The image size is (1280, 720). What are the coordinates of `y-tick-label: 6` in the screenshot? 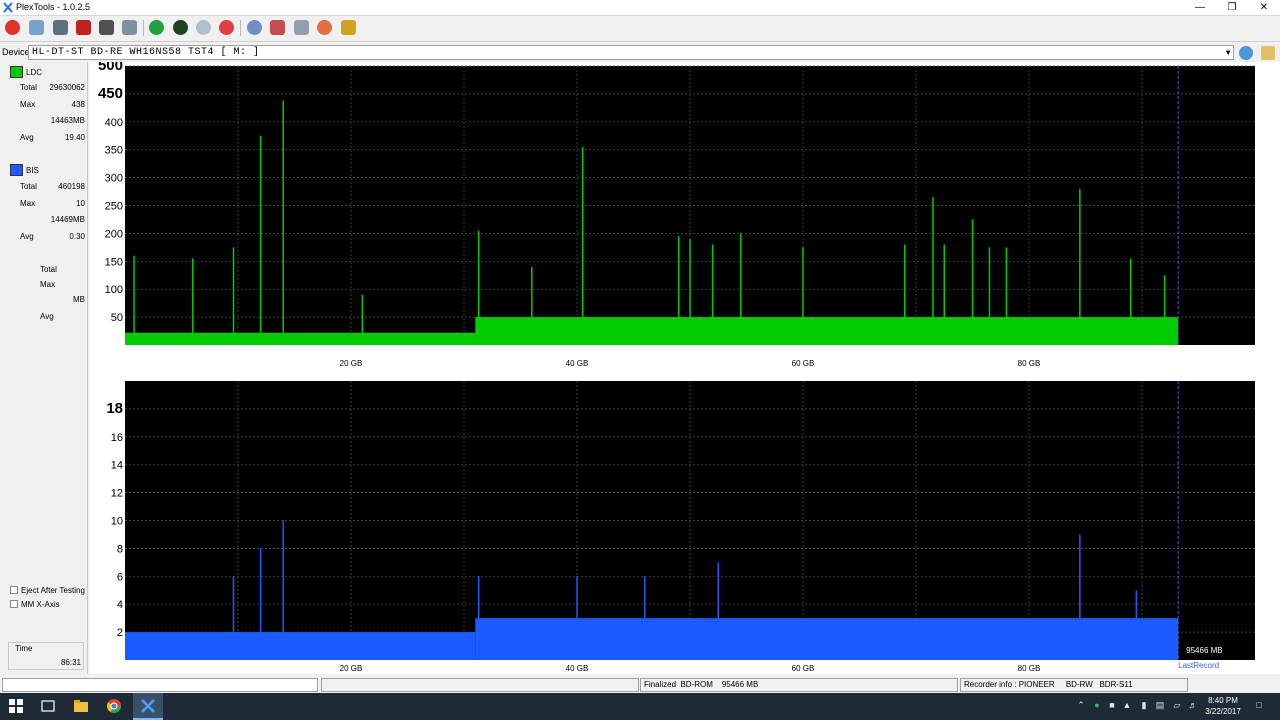 It's located at (120, 577).